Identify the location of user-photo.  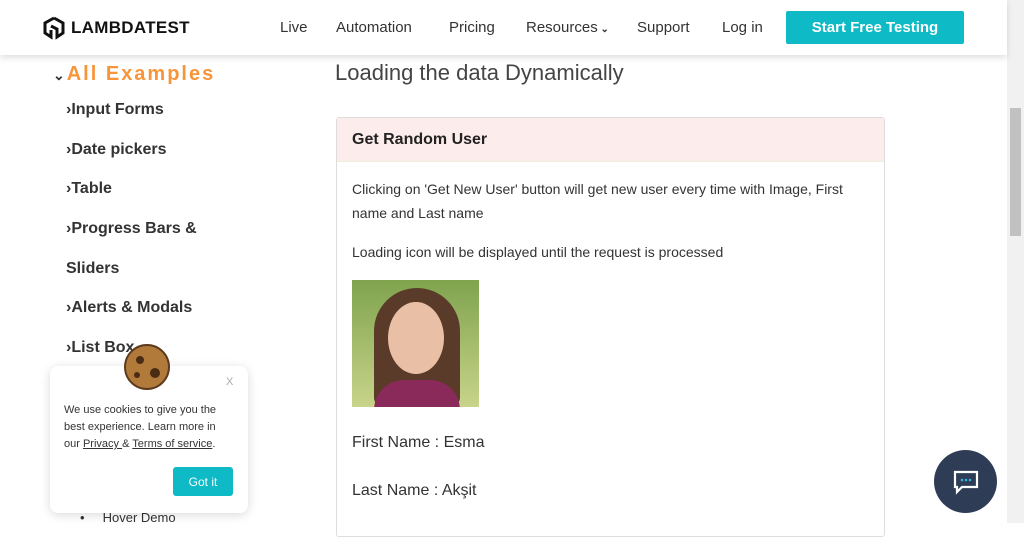
(415, 343).